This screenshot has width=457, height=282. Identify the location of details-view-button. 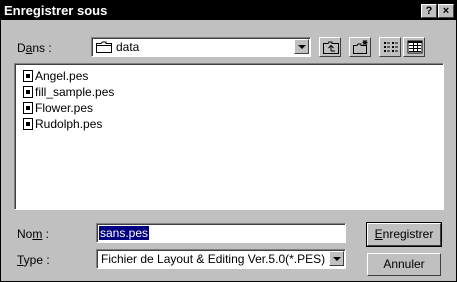
(414, 47).